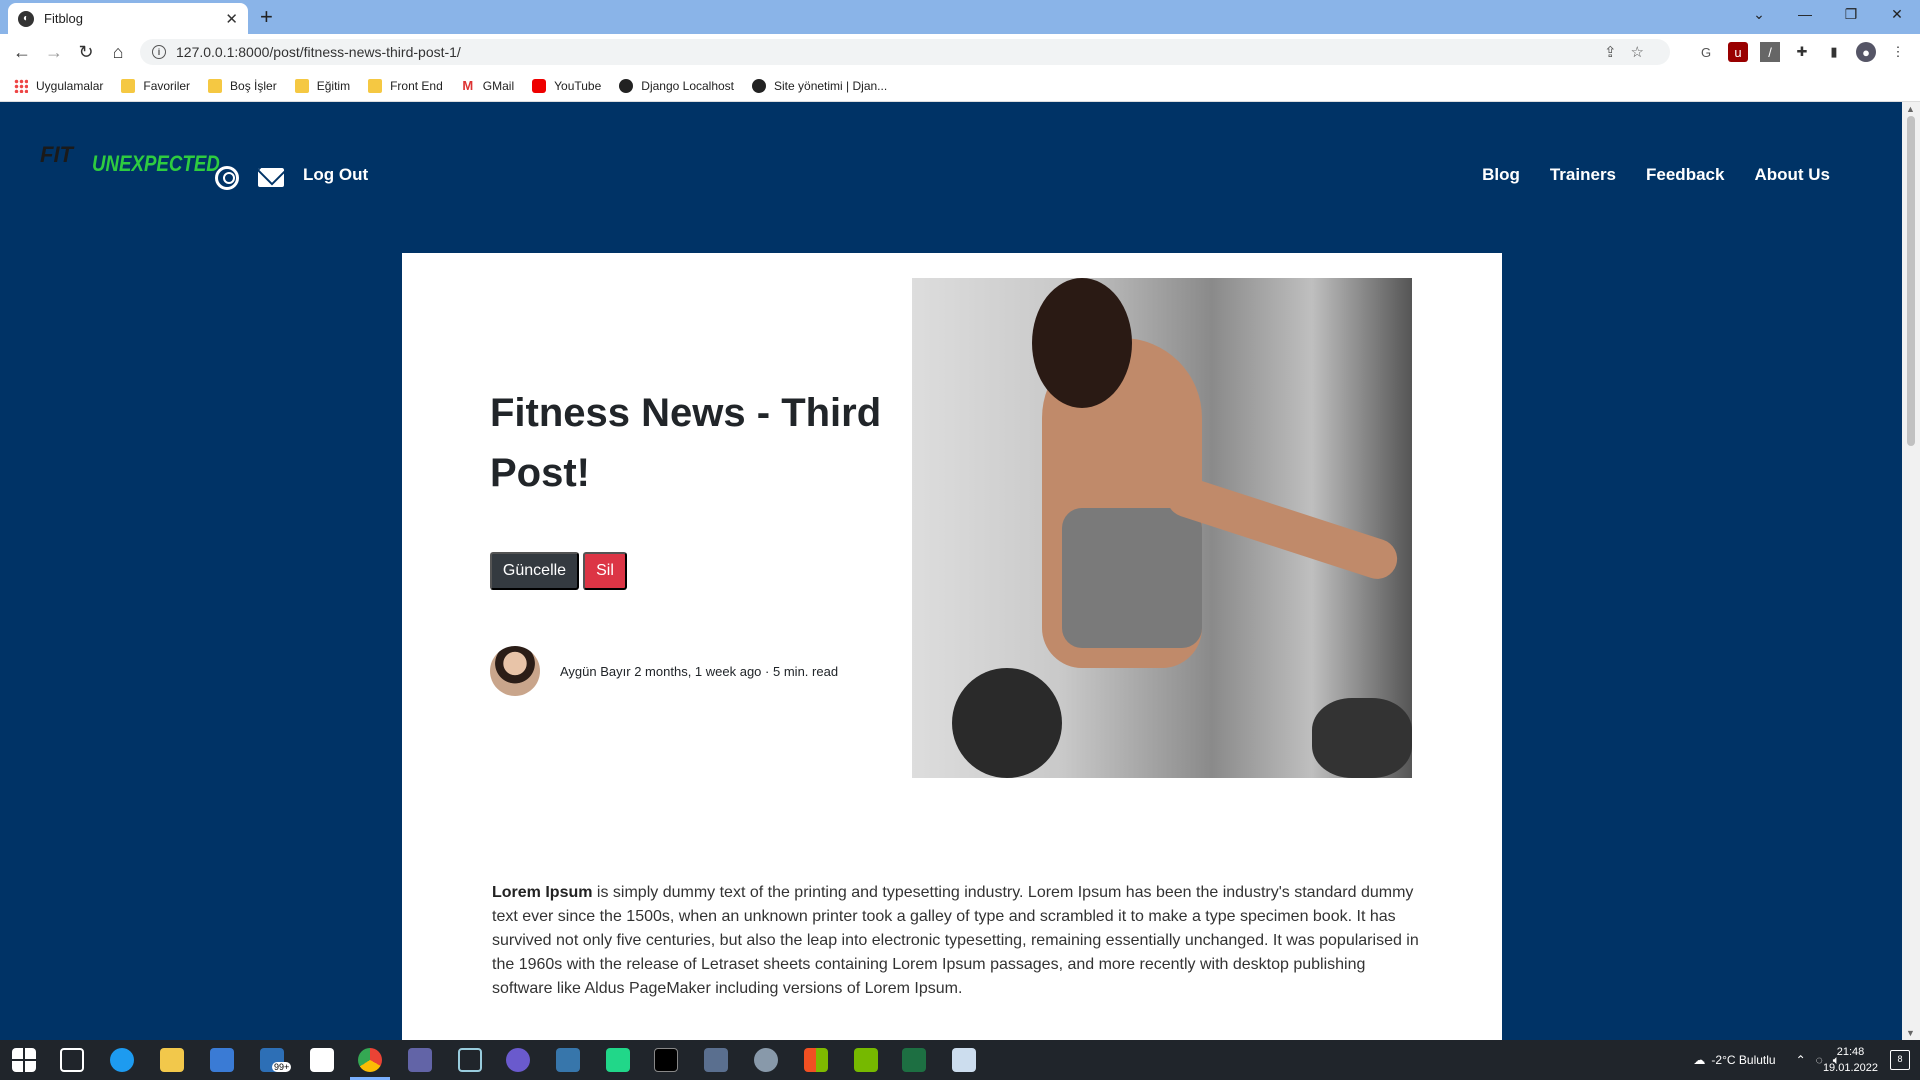 The width and height of the screenshot is (1920, 1080). Describe the element at coordinates (1802, 52) in the screenshot. I see `extensions-puzzle-icon: ✚` at that location.